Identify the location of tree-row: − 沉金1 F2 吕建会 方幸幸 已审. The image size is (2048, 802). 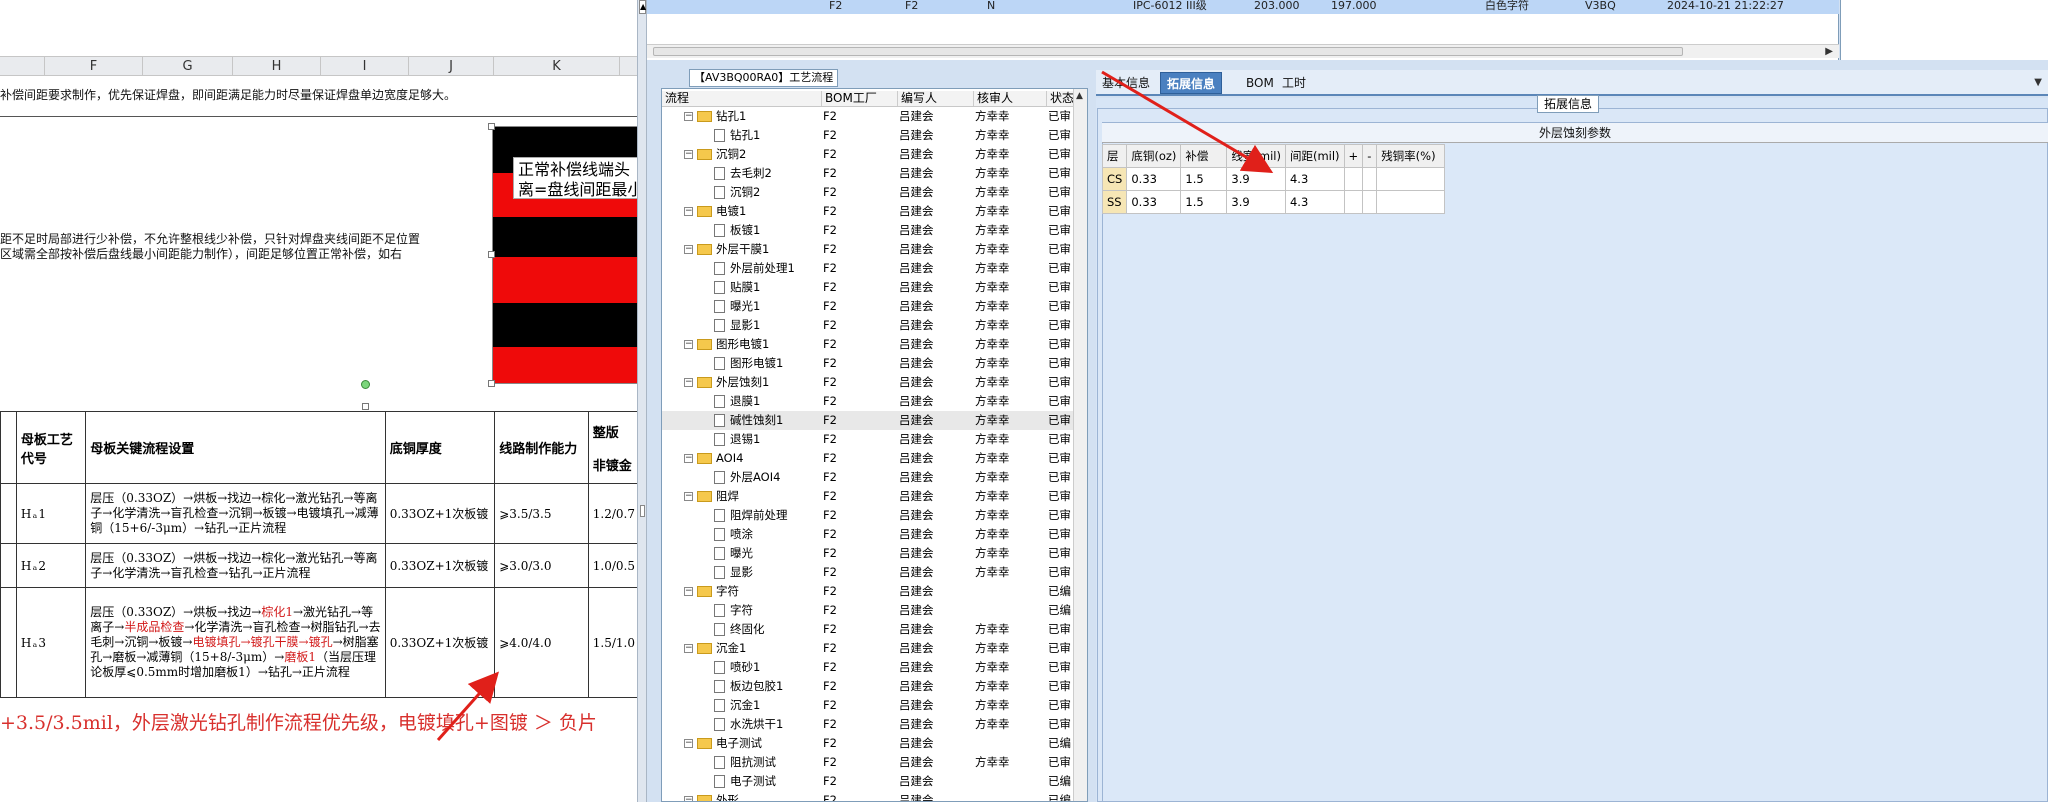
(874, 648).